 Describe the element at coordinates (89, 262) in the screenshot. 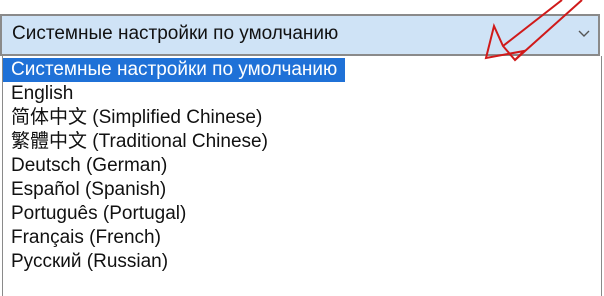

I see `option-russian: Русский (Russian)` at that location.